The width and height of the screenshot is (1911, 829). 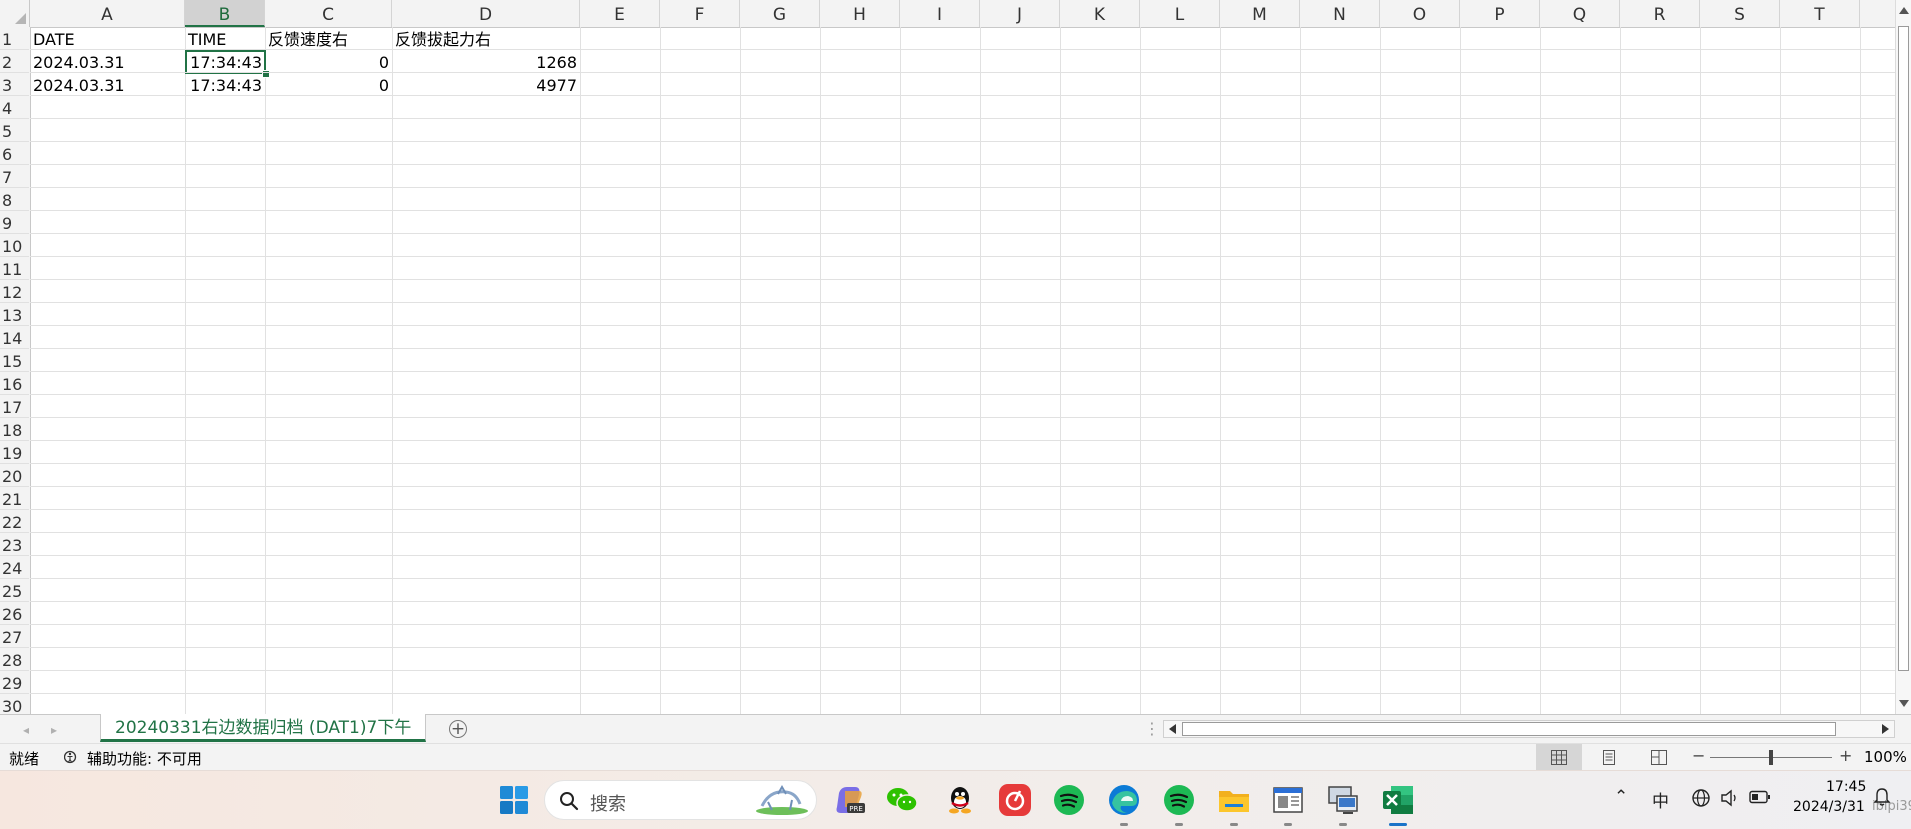 What do you see at coordinates (700, 13) in the screenshot?
I see `column-header-f: F` at bounding box center [700, 13].